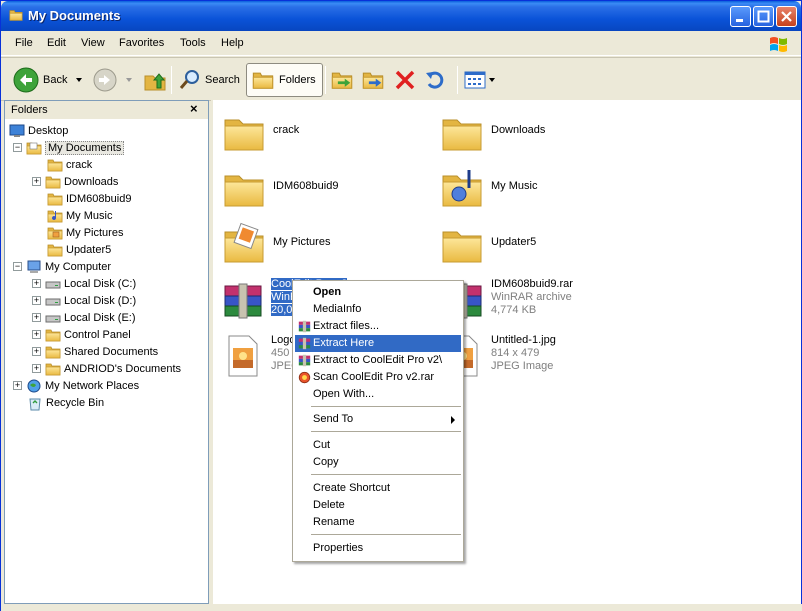 The width and height of the screenshot is (802, 611). I want to click on maximize-icon, so click(763, 16).